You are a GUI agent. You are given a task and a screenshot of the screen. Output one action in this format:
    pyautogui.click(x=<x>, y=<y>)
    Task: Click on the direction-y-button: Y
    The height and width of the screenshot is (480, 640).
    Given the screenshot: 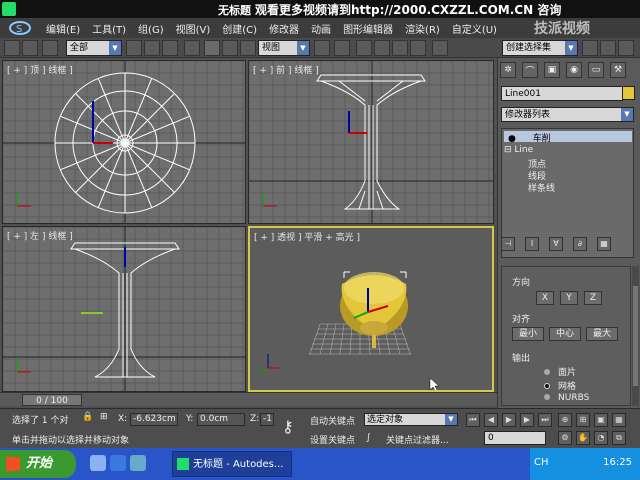 What is the action you would take?
    pyautogui.click(x=569, y=298)
    